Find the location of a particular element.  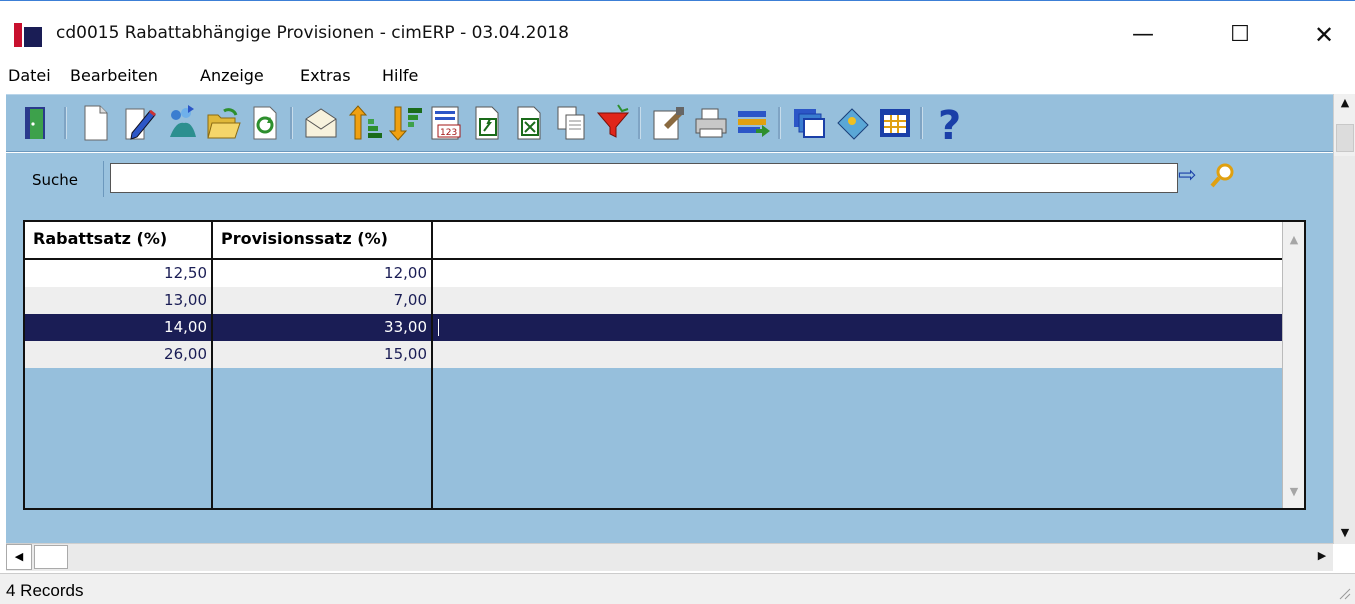

cell-provisionssatz: 7,00 is located at coordinates (322, 300).